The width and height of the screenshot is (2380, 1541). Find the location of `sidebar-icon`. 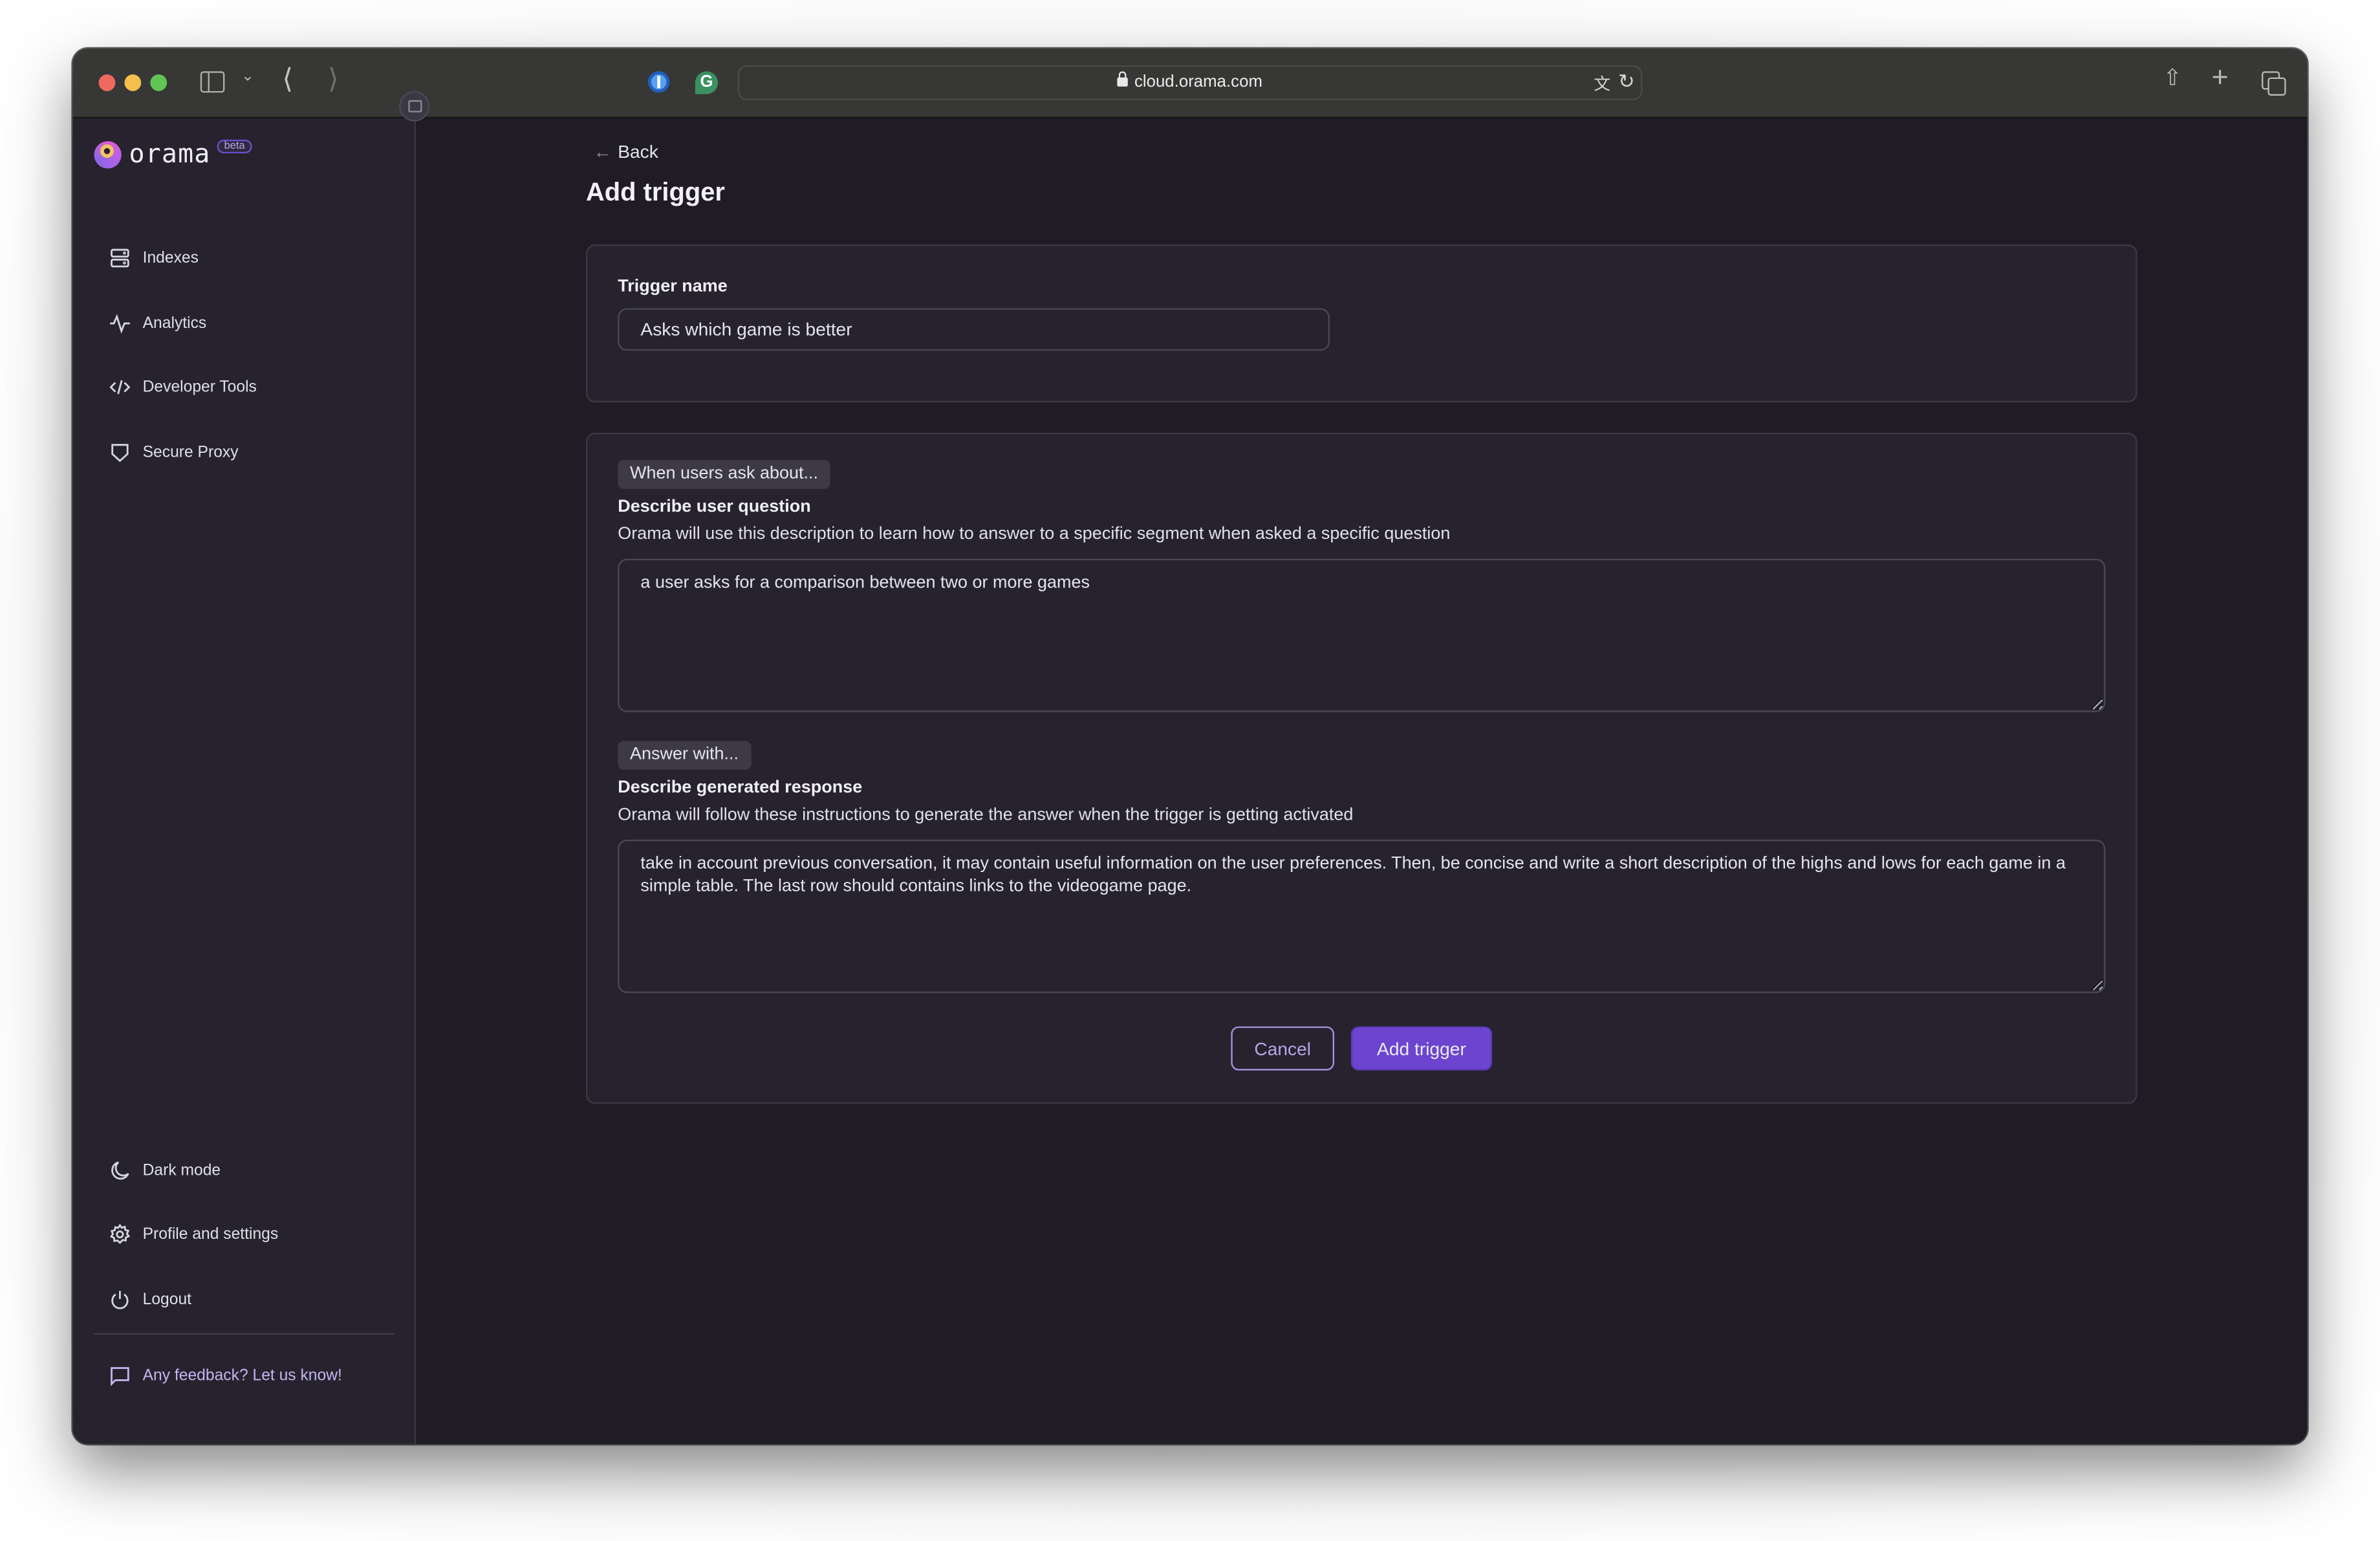

sidebar-icon is located at coordinates (213, 82).